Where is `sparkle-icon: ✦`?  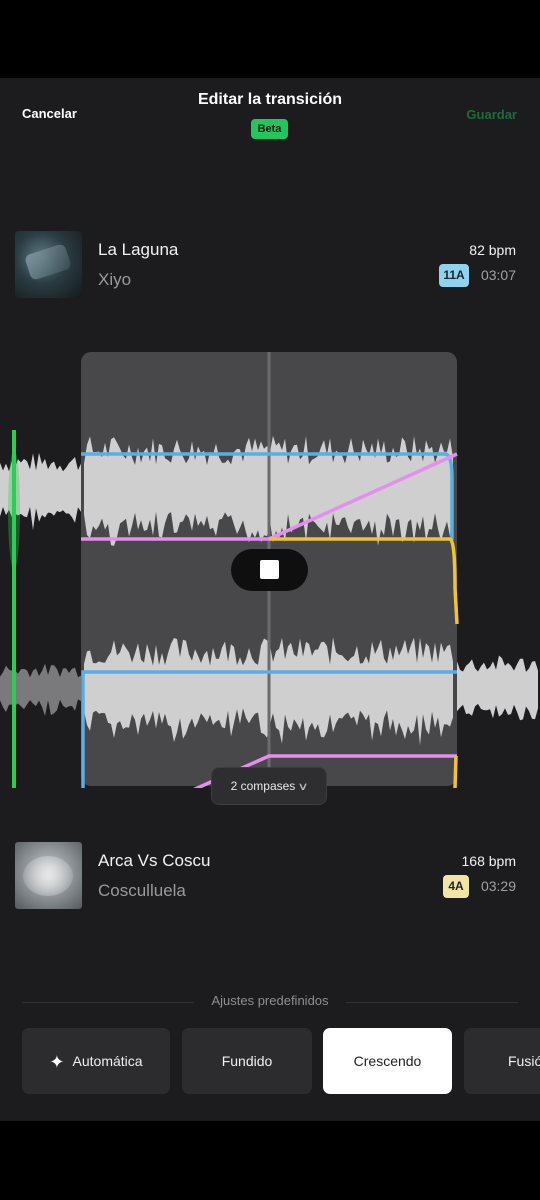 sparkle-icon: ✦ is located at coordinates (57, 1062).